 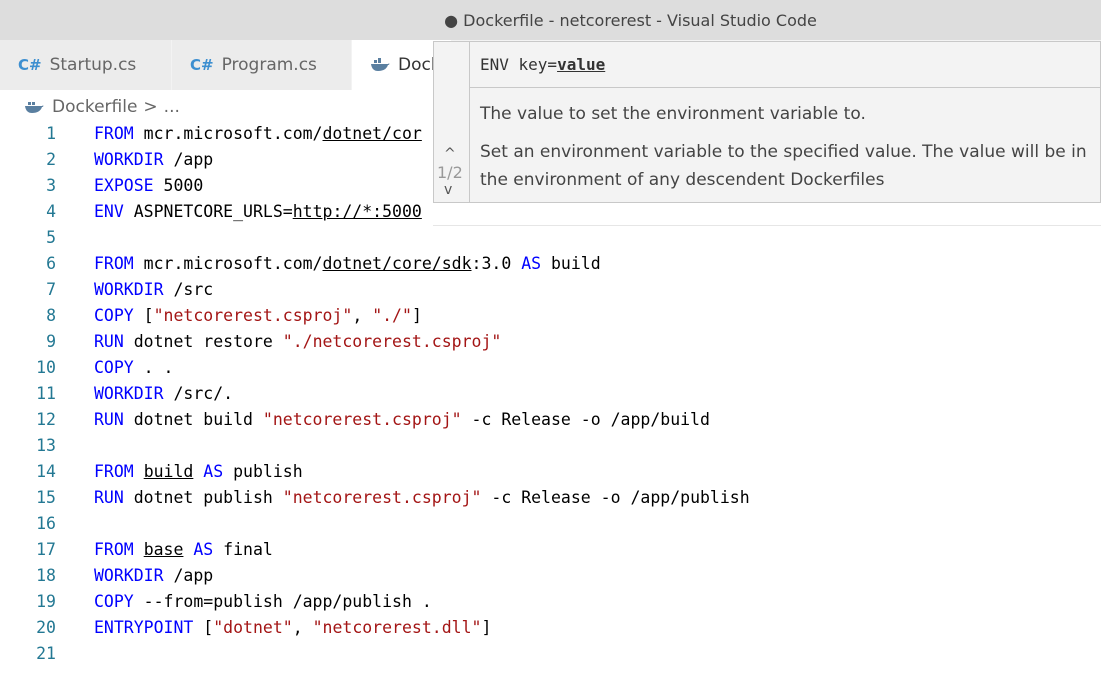 What do you see at coordinates (193, 419) in the screenshot?
I see `code-text: dotnet build` at bounding box center [193, 419].